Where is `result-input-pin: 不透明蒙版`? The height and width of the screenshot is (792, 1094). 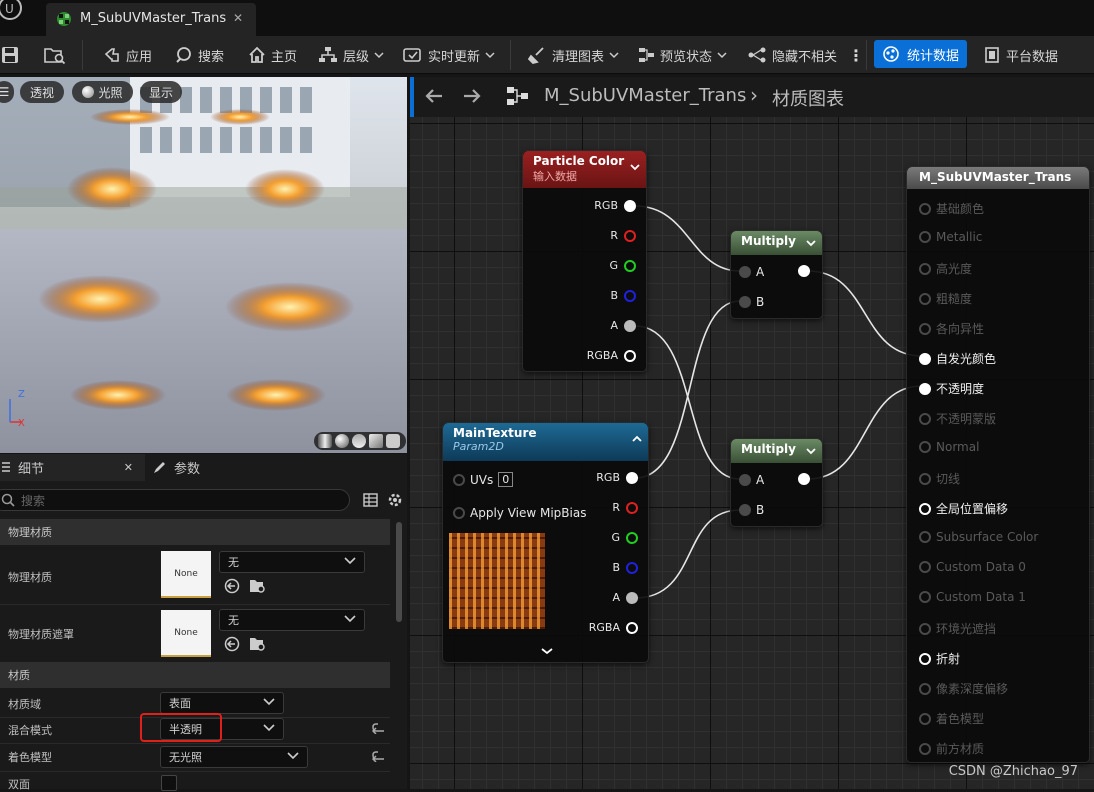
result-input-pin: 不透明蒙版 is located at coordinates (957, 418).